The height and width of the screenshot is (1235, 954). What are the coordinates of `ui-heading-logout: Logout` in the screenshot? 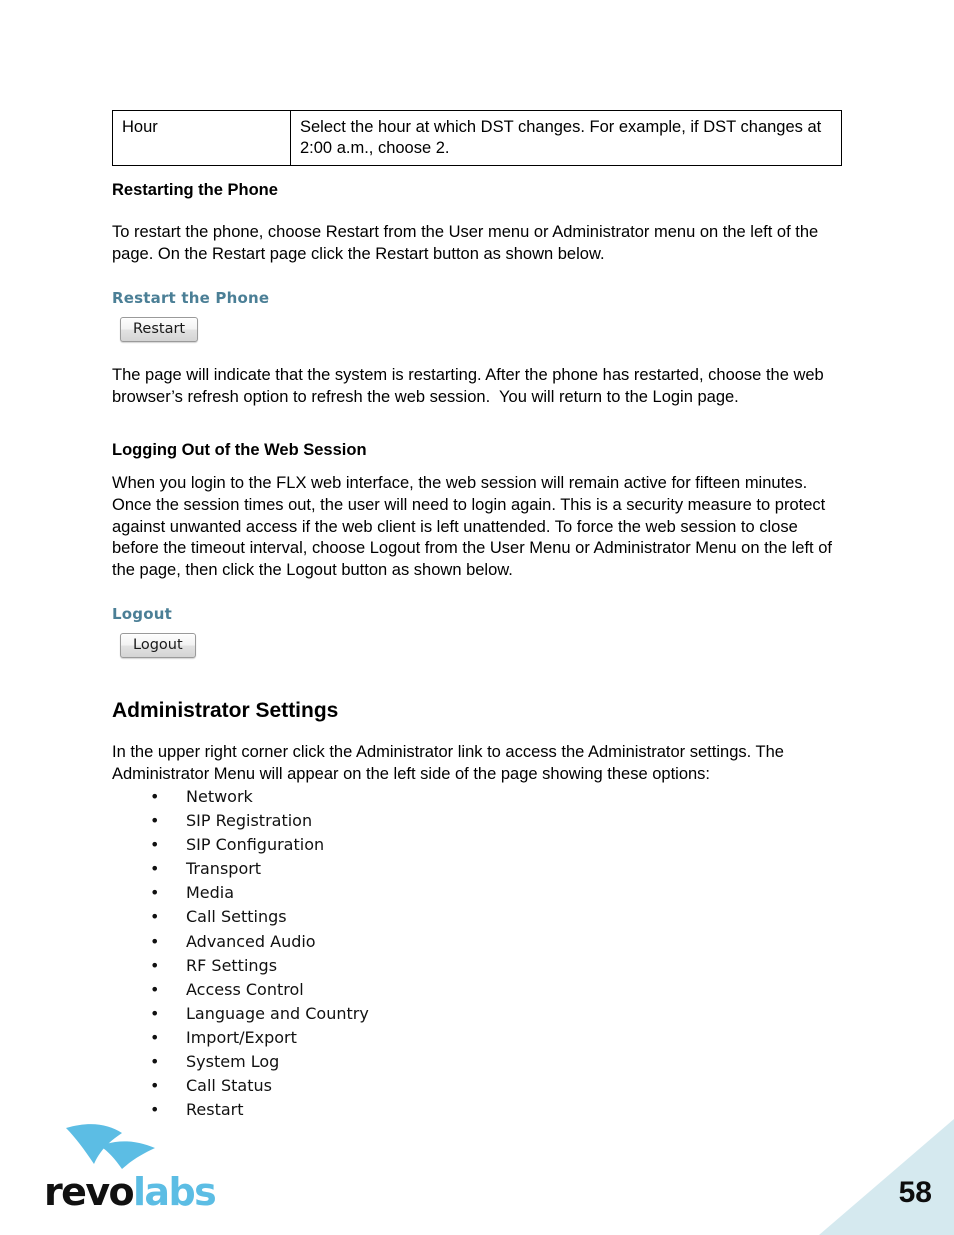 It's located at (142, 614).